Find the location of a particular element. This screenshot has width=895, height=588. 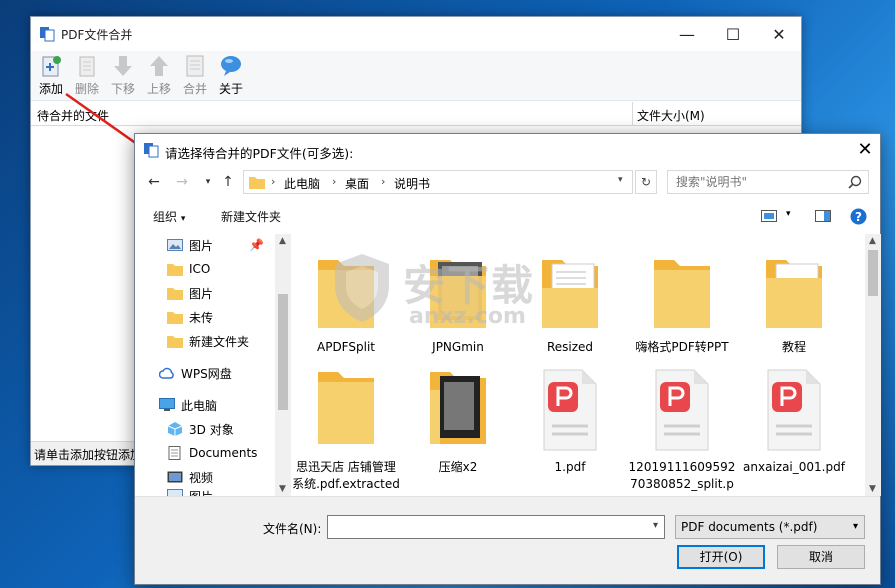

new-folder-button: 新建文件夹 is located at coordinates (251, 216).